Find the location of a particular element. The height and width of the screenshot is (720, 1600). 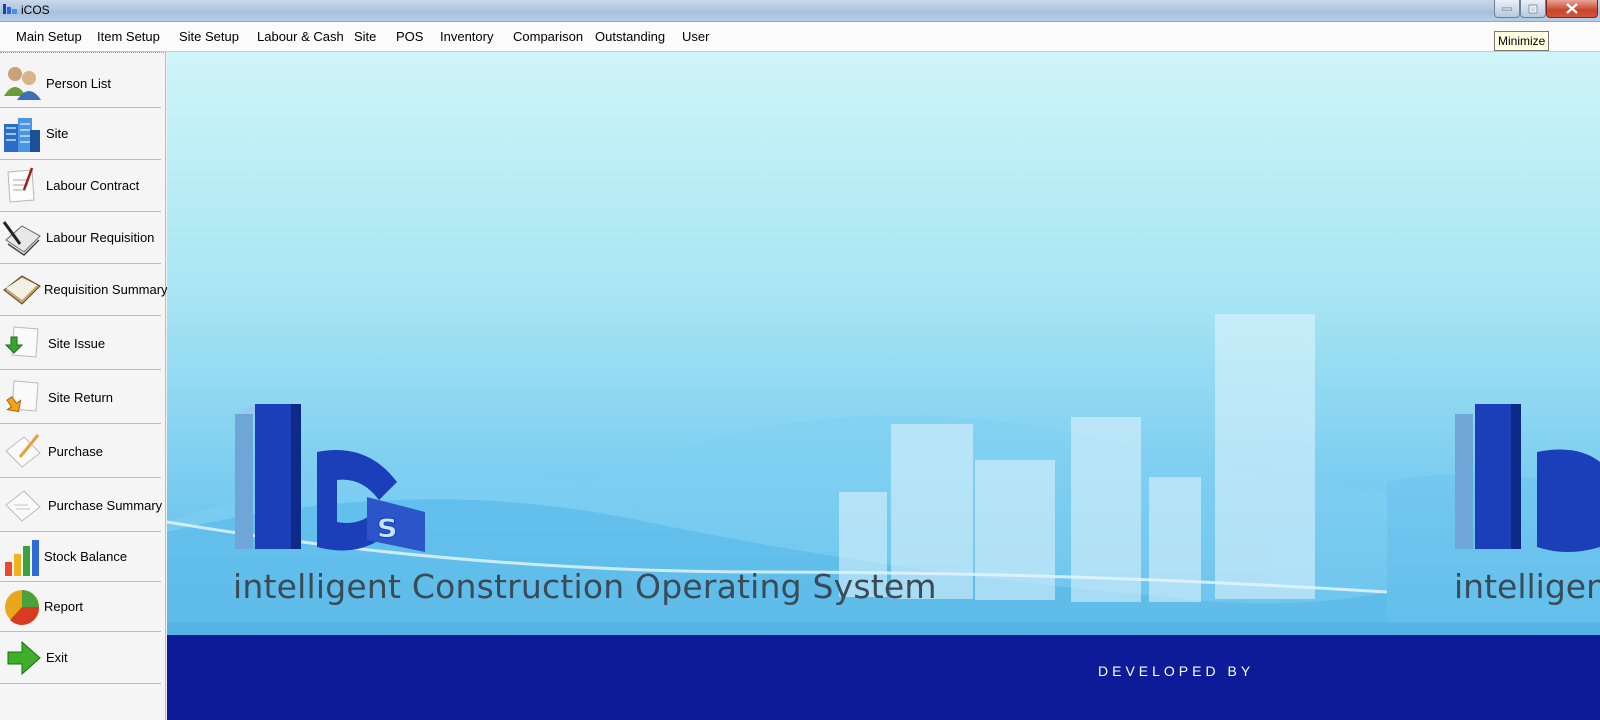

bar-chart-icon is located at coordinates (22, 558).